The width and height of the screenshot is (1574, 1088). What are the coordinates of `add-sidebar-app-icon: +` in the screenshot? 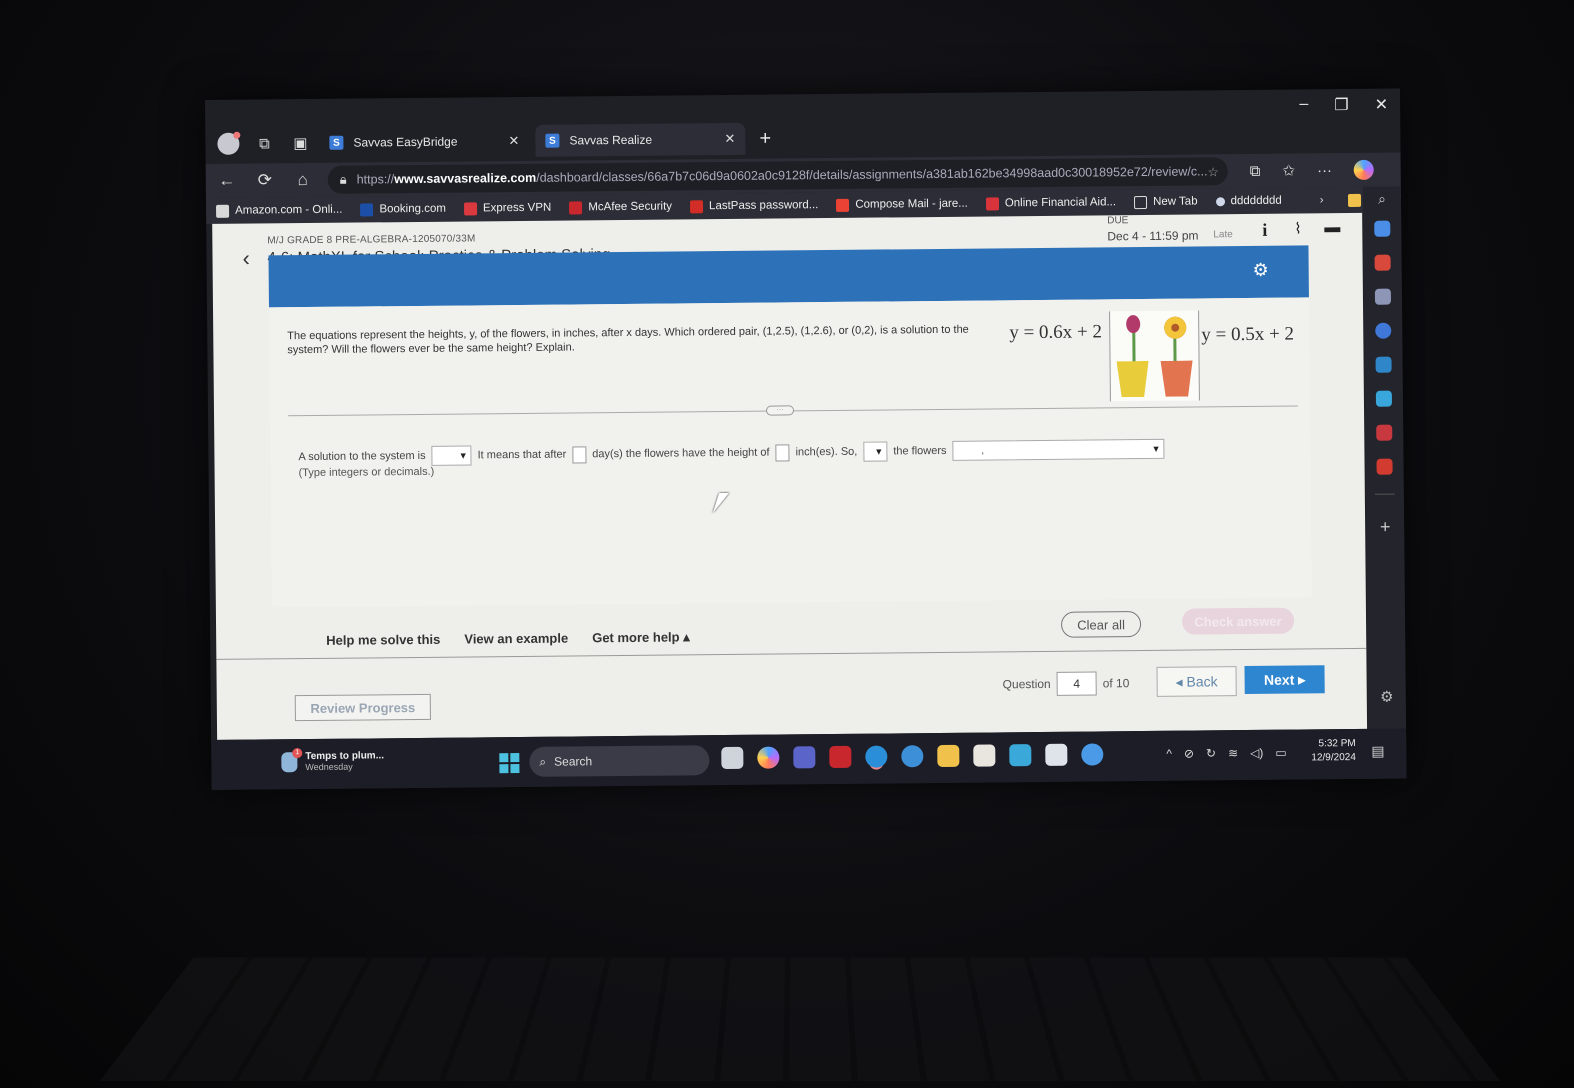 It's located at (1385, 527).